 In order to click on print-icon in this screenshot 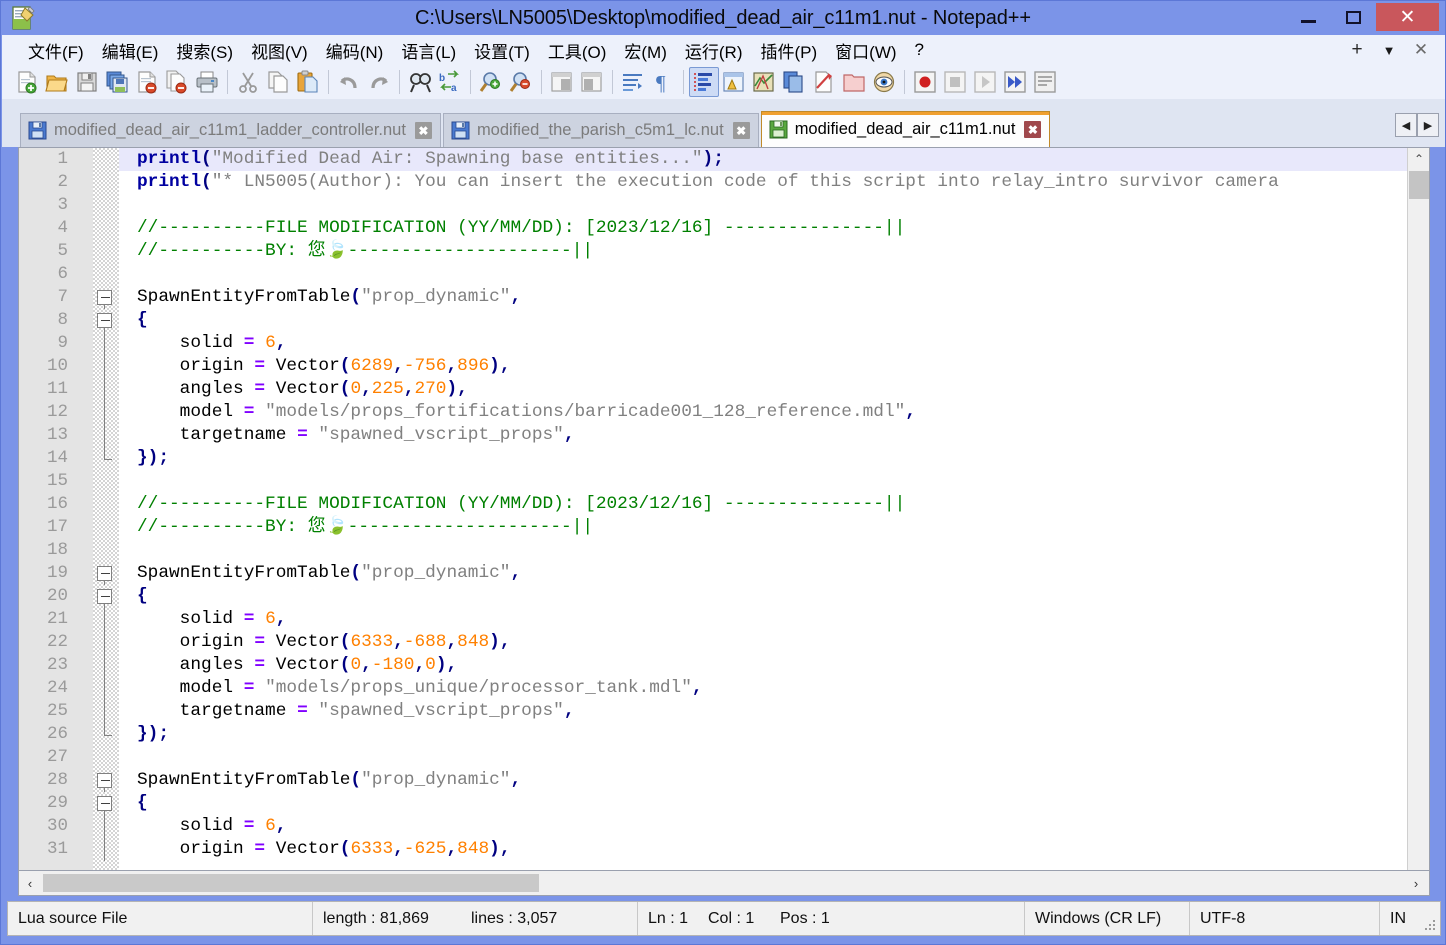, I will do `click(207, 82)`.